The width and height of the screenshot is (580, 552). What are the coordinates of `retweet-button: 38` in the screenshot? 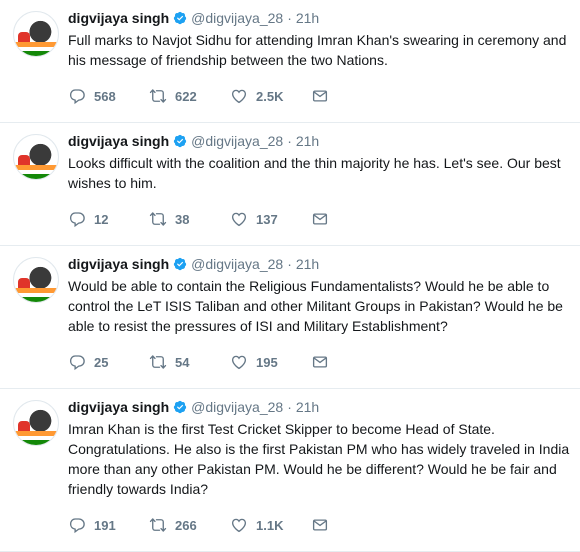 It's located at (189, 219).